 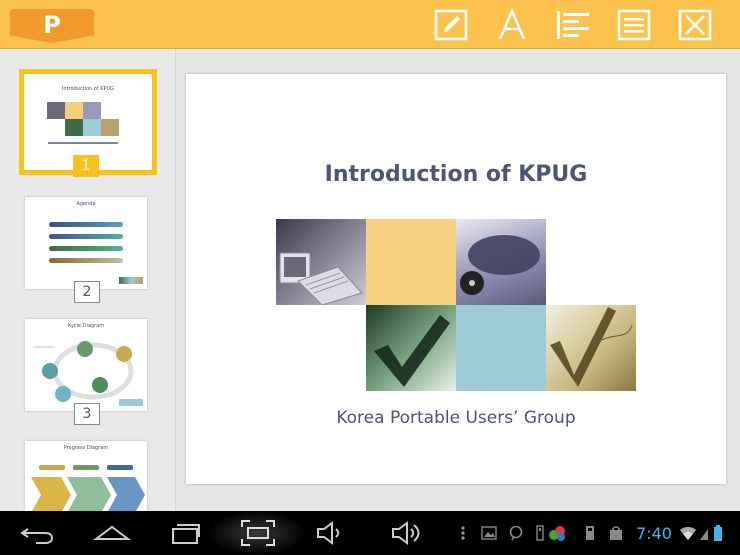 What do you see at coordinates (616, 533) in the screenshot?
I see `store-icon` at bounding box center [616, 533].